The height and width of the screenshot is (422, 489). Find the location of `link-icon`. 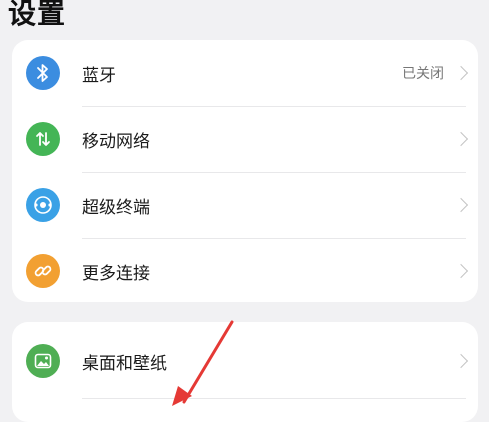

link-icon is located at coordinates (43, 271).